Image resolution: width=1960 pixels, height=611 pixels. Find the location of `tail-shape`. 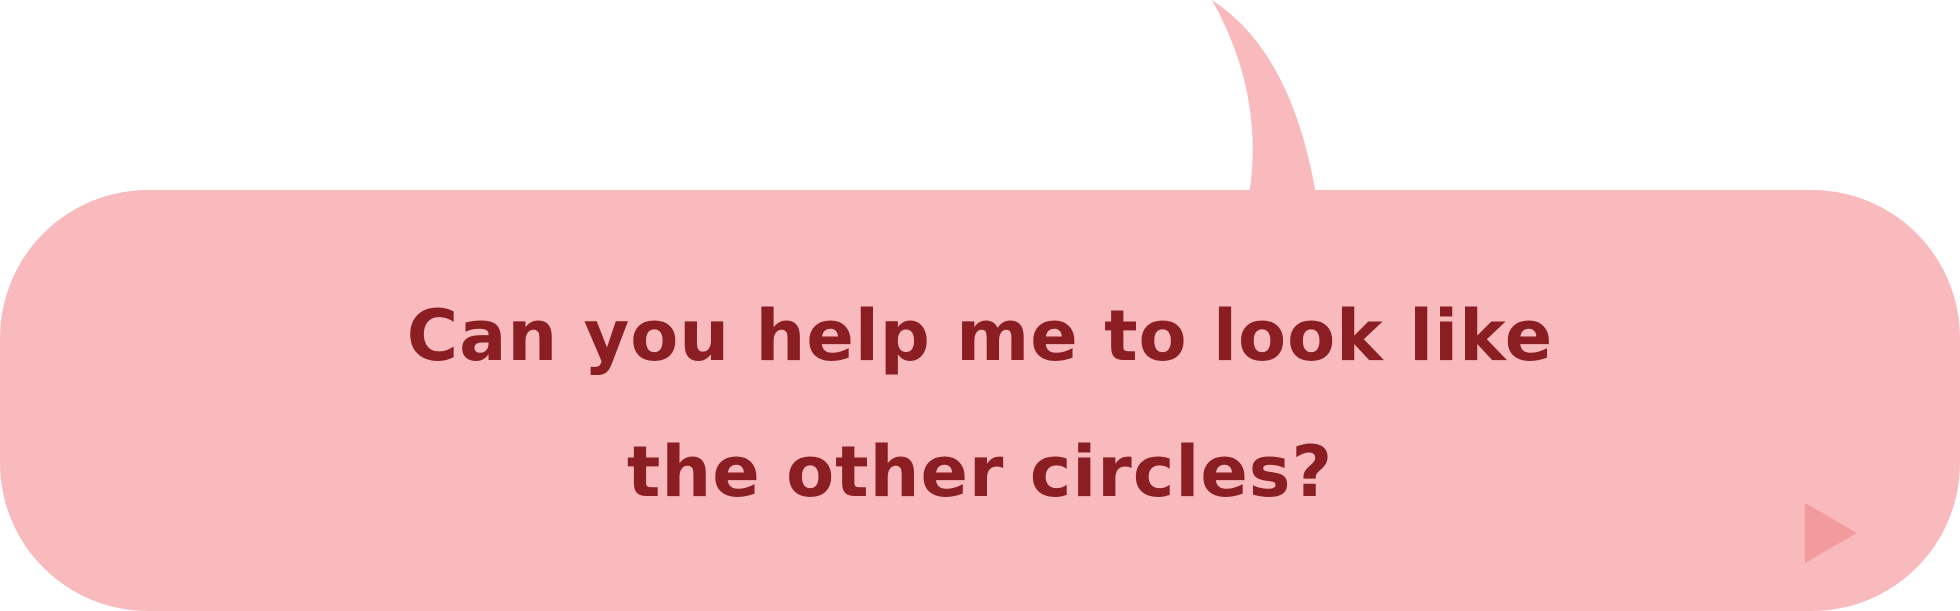

tail-shape is located at coordinates (1264, 97).